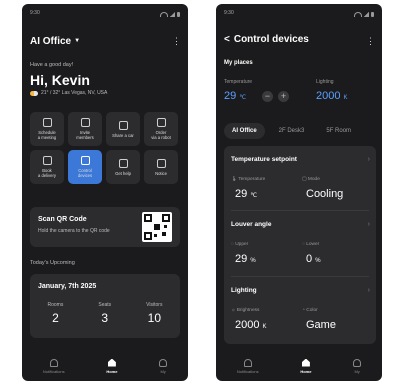 Image resolution: width=404 pixels, height=385 pixels. Describe the element at coordinates (233, 310) in the screenshot. I see `bulb-icon: ☼` at that location.